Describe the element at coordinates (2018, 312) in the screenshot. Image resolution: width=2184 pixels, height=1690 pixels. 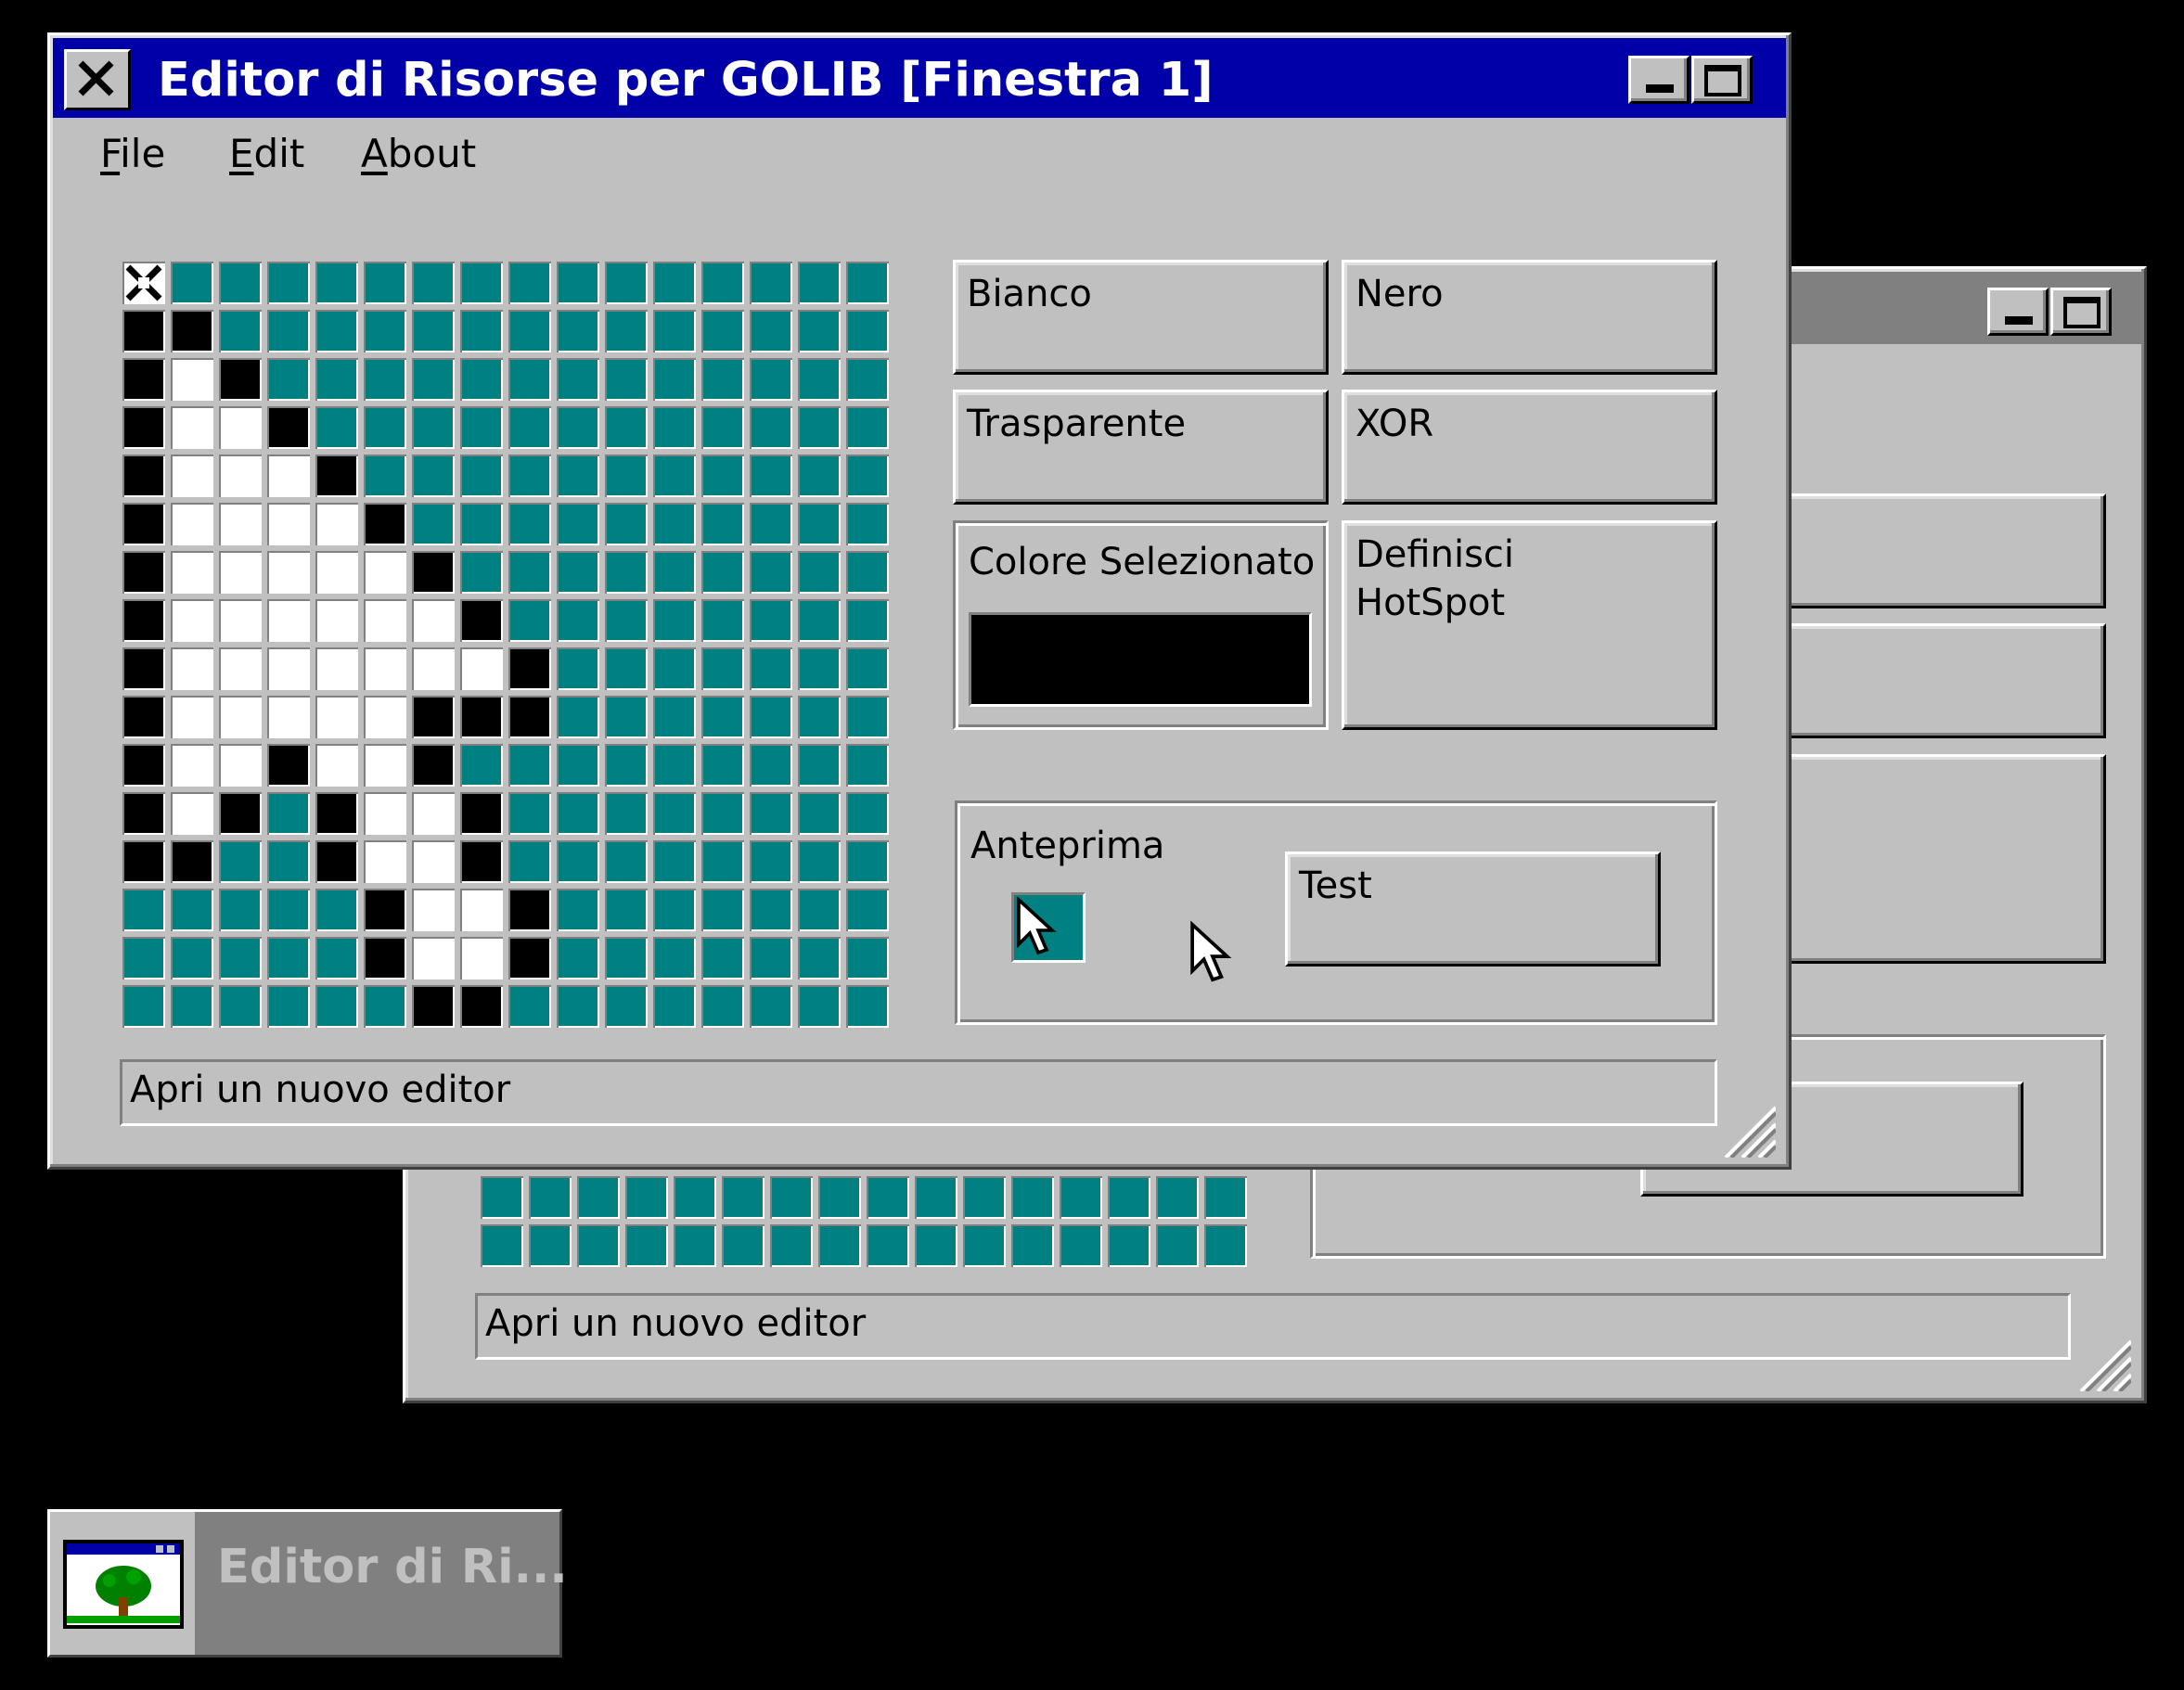
I see `back-minimize-button` at that location.